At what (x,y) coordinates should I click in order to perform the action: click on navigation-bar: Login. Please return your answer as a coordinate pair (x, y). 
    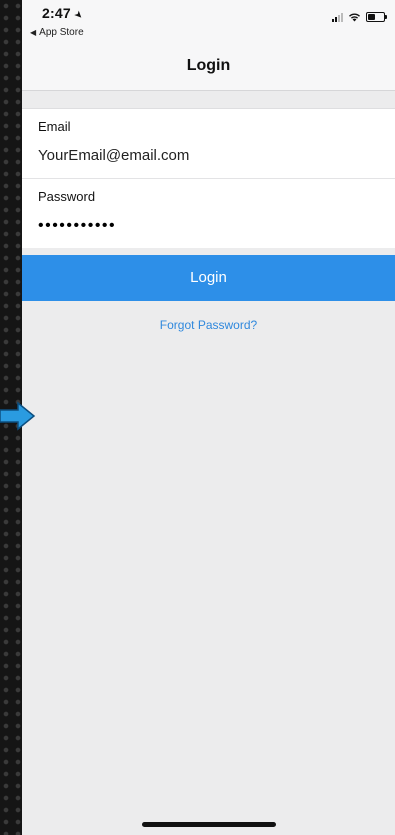
    Looking at the image, I should click on (208, 67).